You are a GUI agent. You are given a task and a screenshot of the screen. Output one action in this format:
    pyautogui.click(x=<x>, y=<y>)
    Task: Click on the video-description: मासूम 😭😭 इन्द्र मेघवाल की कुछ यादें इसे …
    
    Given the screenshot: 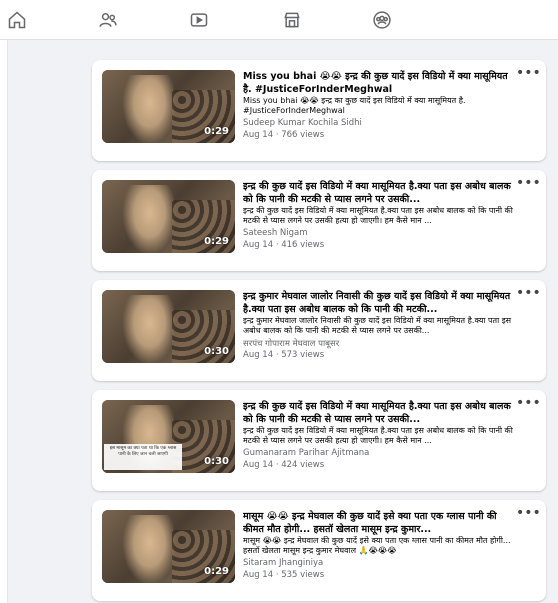 What is the action you would take?
    pyautogui.click(x=377, y=545)
    